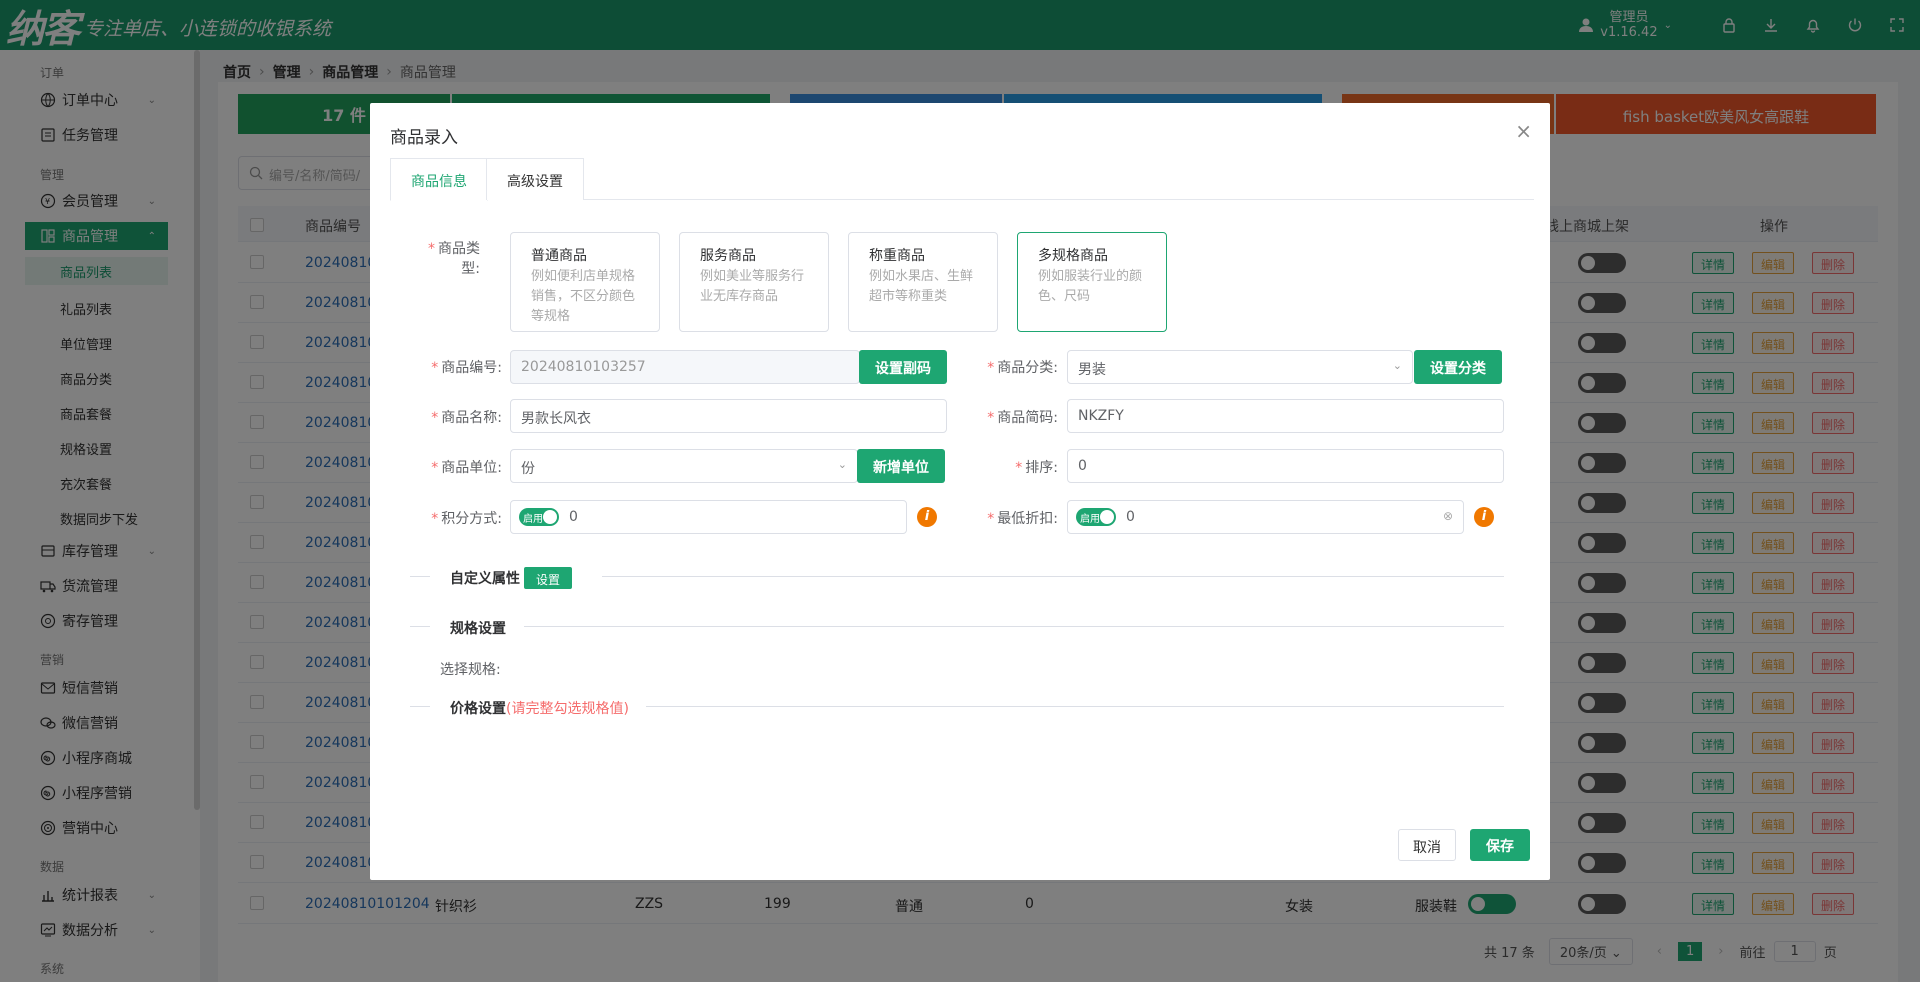 This screenshot has height=982, width=1920. What do you see at coordinates (478, 709) in the screenshot?
I see `price-settings-text: 价格设置` at bounding box center [478, 709].